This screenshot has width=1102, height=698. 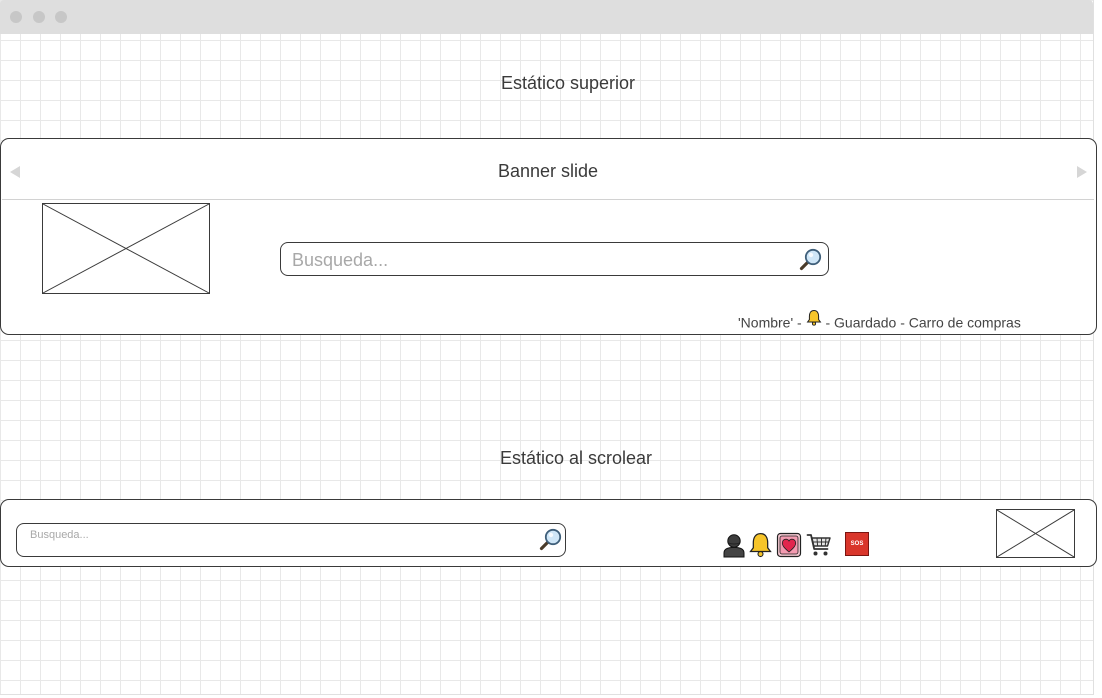 I want to click on sos-label: SOS, so click(x=857, y=544).